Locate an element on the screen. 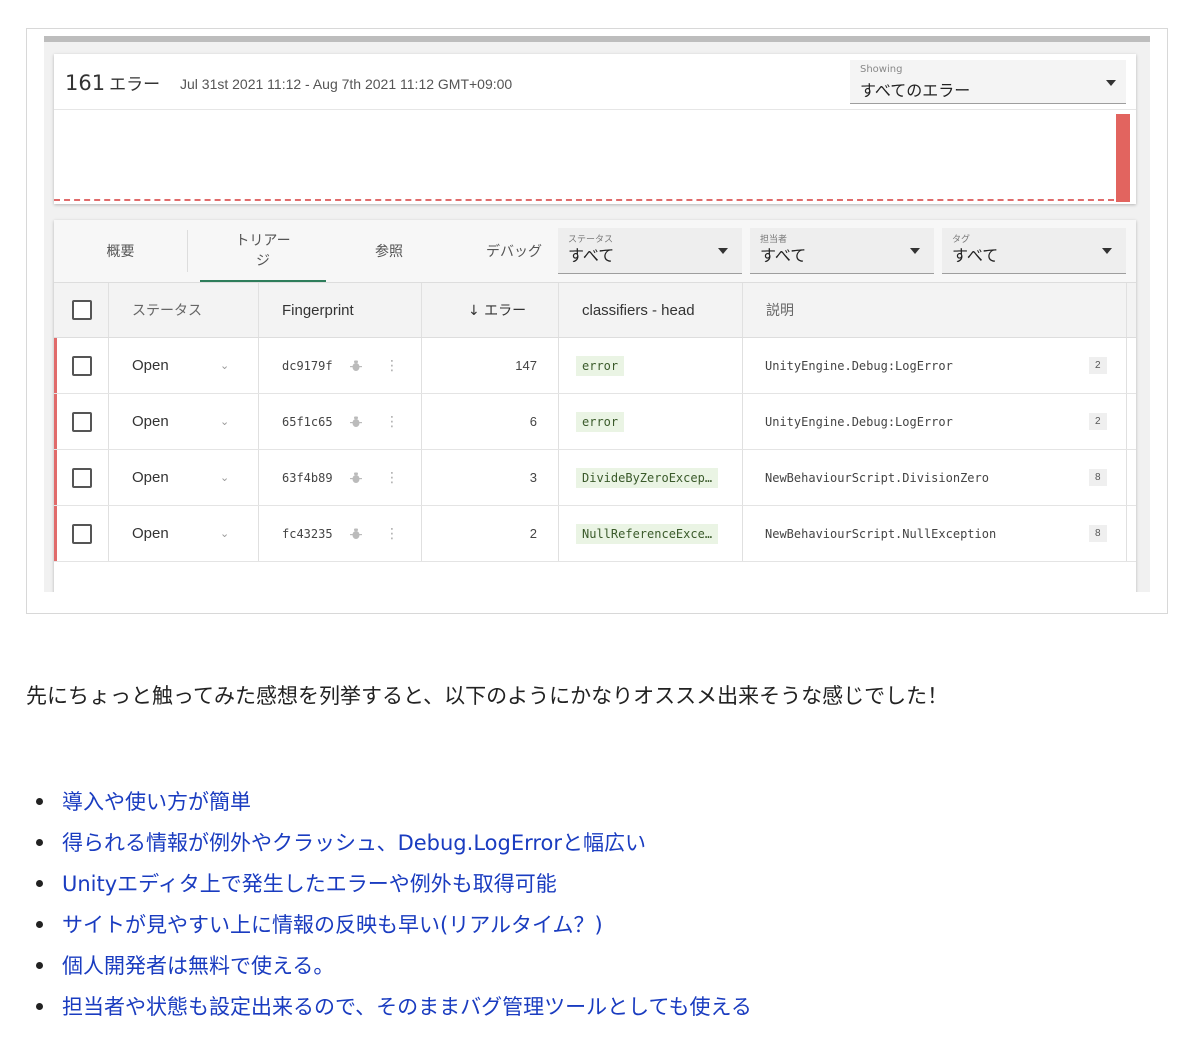  status-filter-value: すべて is located at coordinates (591, 255).